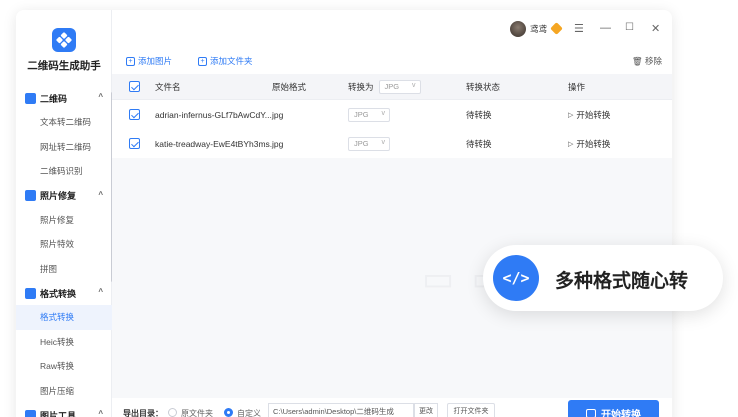  I want to click on add-image-icon: +, so click(130, 61).